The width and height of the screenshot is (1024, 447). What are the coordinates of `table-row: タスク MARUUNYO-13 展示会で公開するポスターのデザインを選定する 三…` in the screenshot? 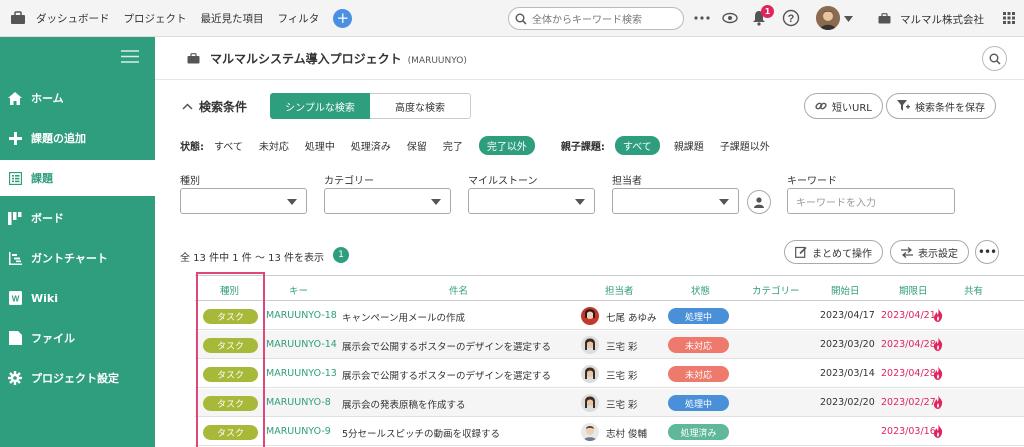 It's located at (609, 374).